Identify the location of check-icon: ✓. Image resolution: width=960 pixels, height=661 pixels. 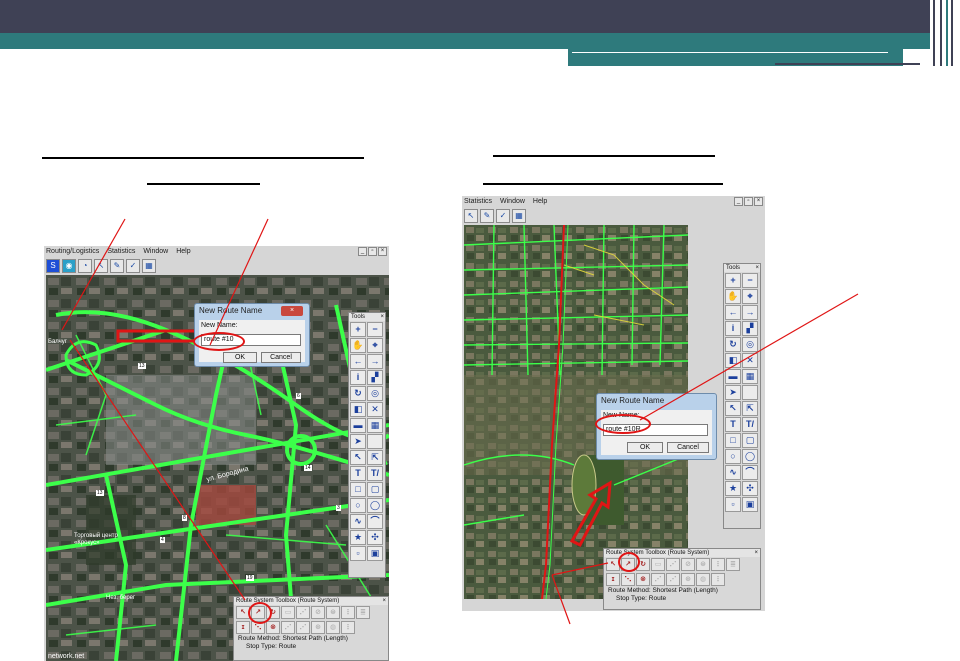
(133, 266).